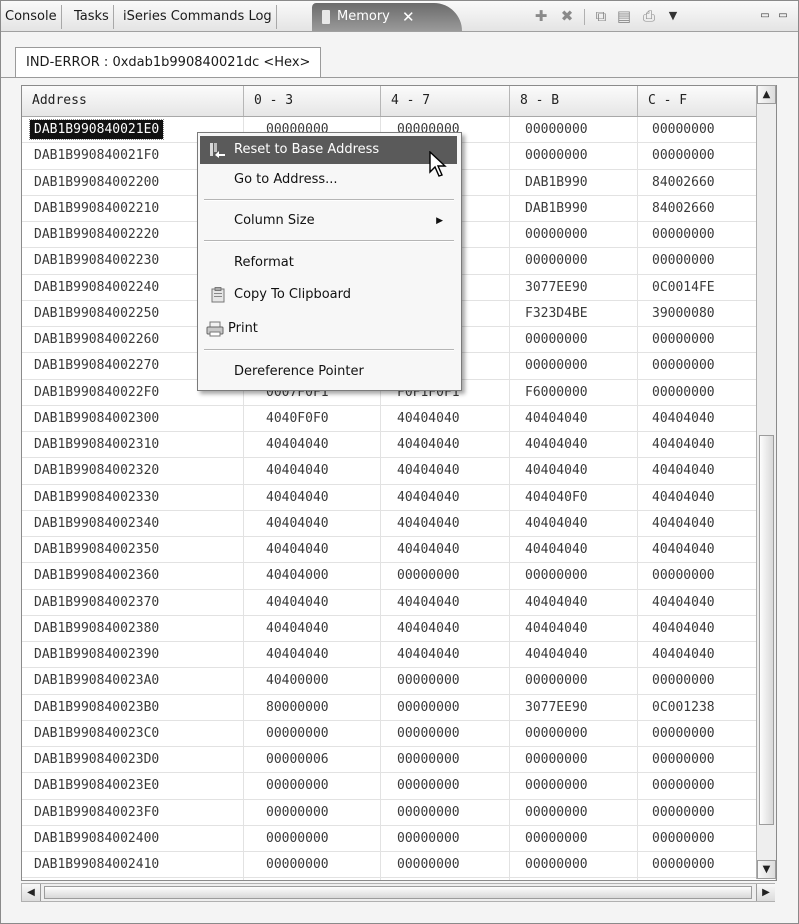 Image resolution: width=799 pixels, height=924 pixels. What do you see at coordinates (765, 892) in the screenshot?
I see `scroll-right-button: ▶` at bounding box center [765, 892].